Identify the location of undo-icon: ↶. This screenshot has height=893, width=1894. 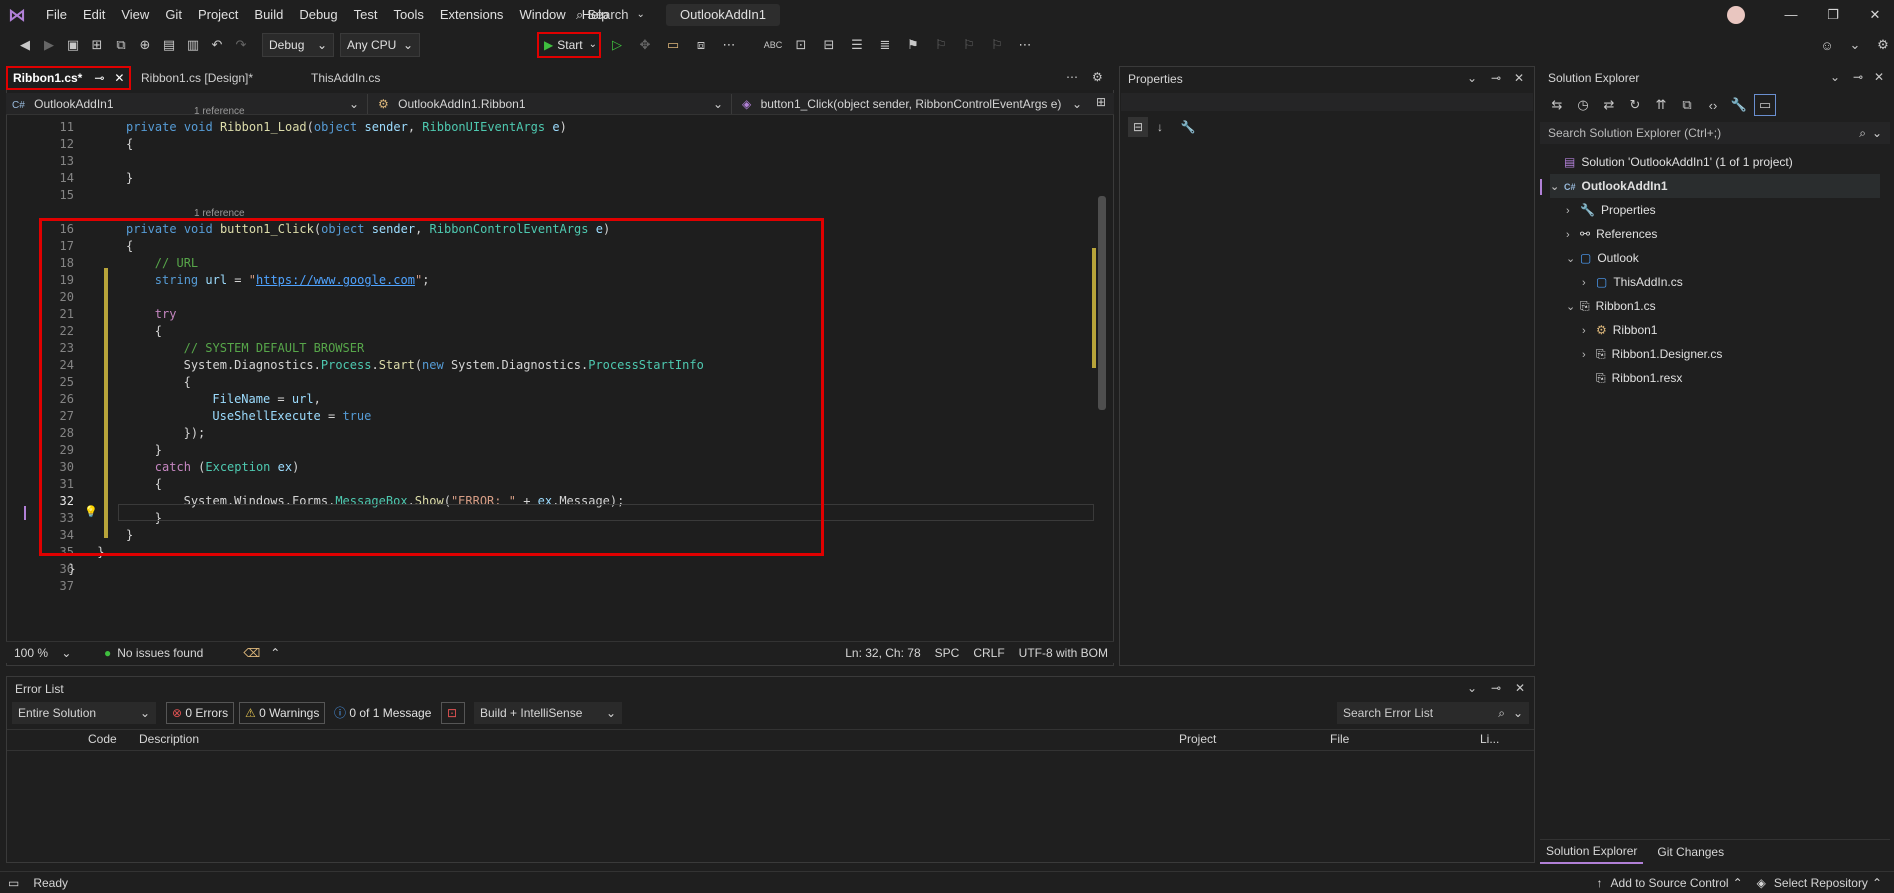
(217, 45).